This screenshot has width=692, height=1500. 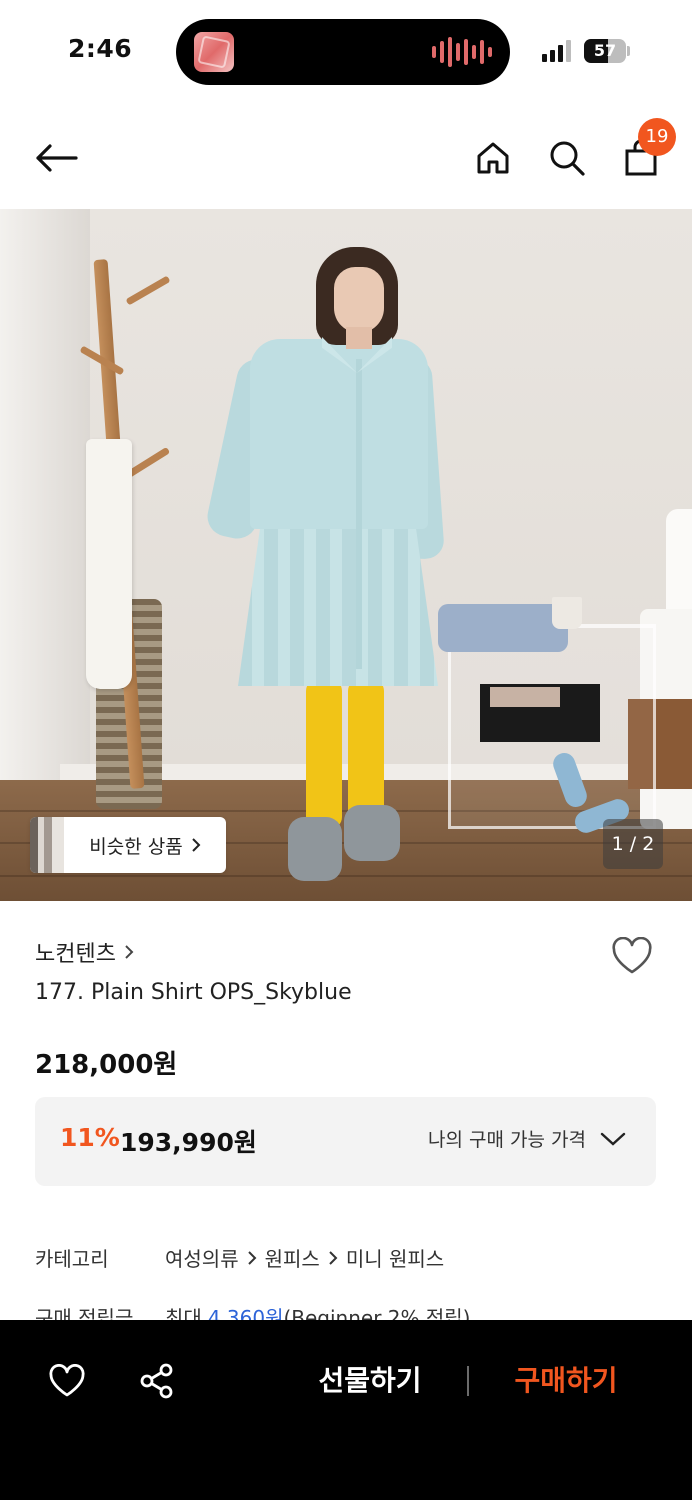 I want to click on cart-count-badge: 19, so click(x=657, y=137).